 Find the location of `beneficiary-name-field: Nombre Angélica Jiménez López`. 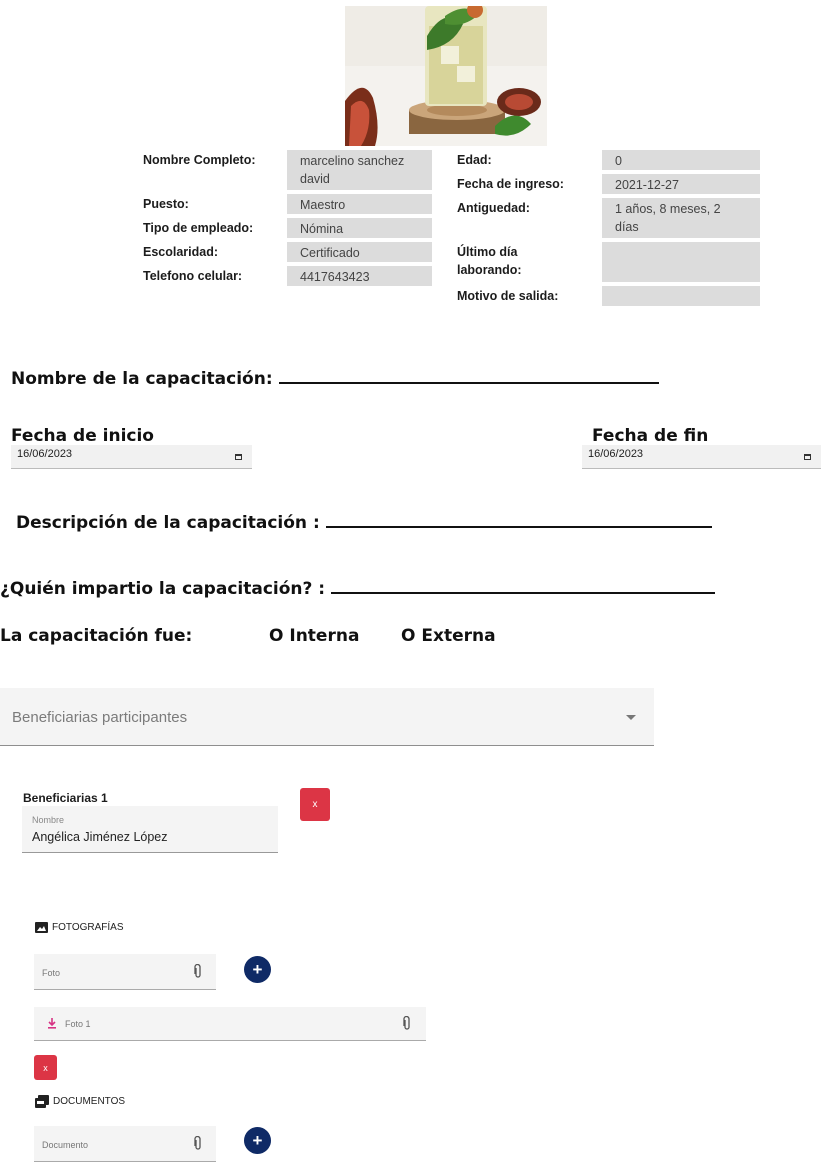

beneficiary-name-field: Nombre Angélica Jiménez López is located at coordinates (150, 829).